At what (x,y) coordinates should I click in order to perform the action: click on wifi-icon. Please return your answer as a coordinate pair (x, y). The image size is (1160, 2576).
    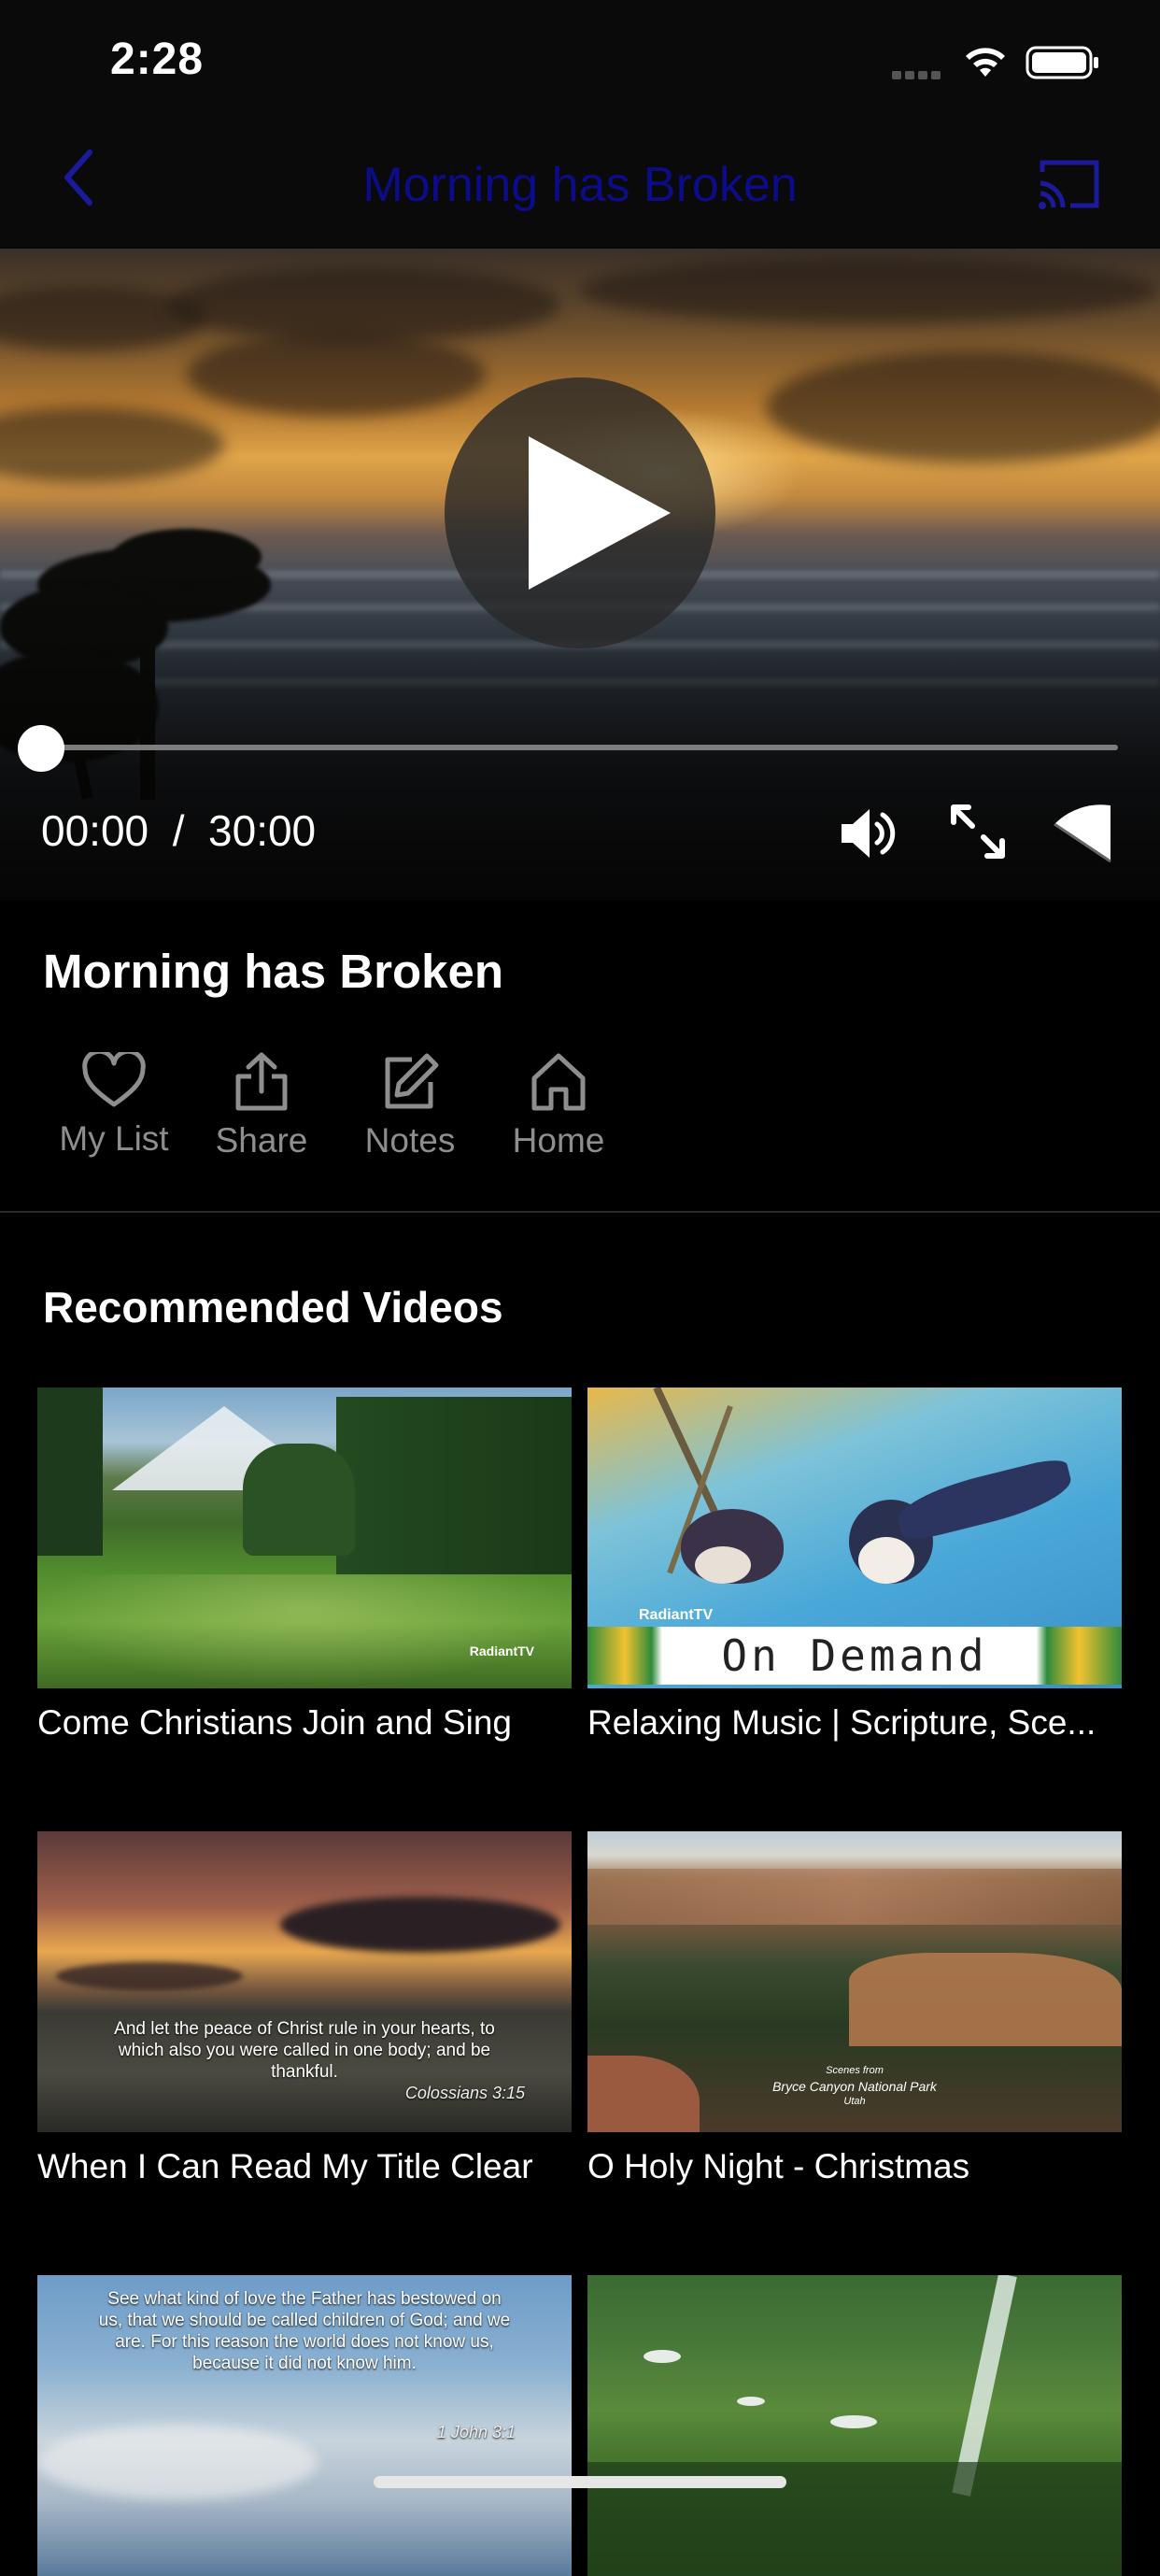
    Looking at the image, I should click on (986, 63).